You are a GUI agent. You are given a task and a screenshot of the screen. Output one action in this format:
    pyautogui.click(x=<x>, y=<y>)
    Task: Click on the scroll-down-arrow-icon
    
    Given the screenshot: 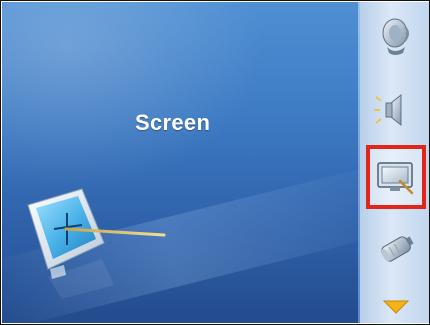 What is the action you would take?
    pyautogui.click(x=396, y=307)
    